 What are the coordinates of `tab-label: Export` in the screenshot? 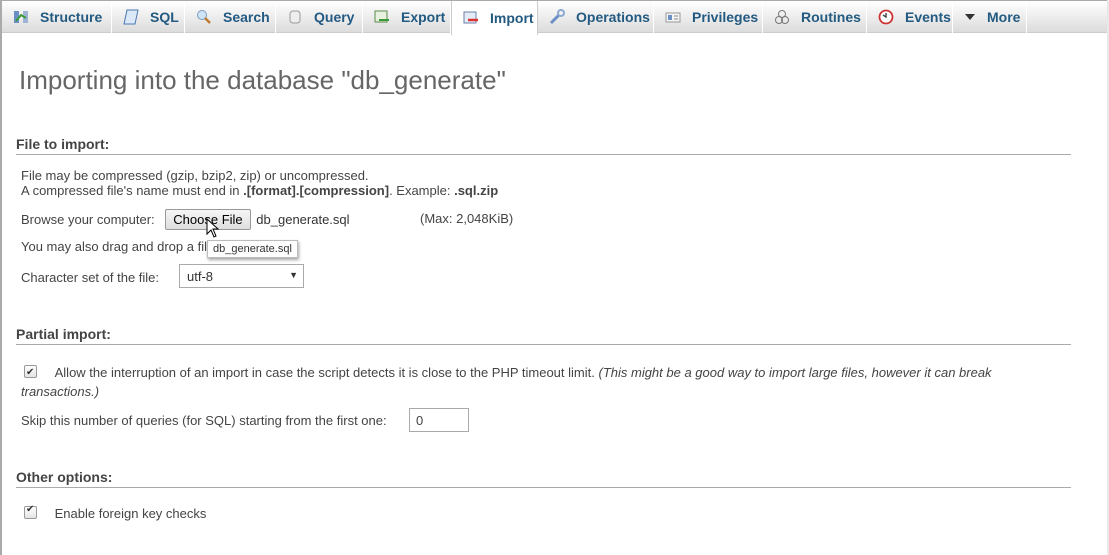 It's located at (423, 17).